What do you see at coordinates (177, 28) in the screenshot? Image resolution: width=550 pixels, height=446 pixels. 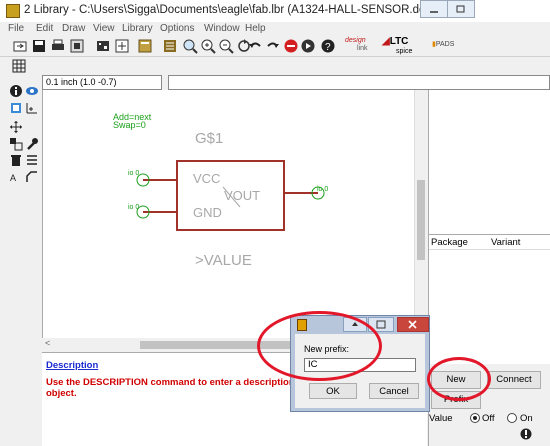 I see `menu-options: Options` at bounding box center [177, 28].